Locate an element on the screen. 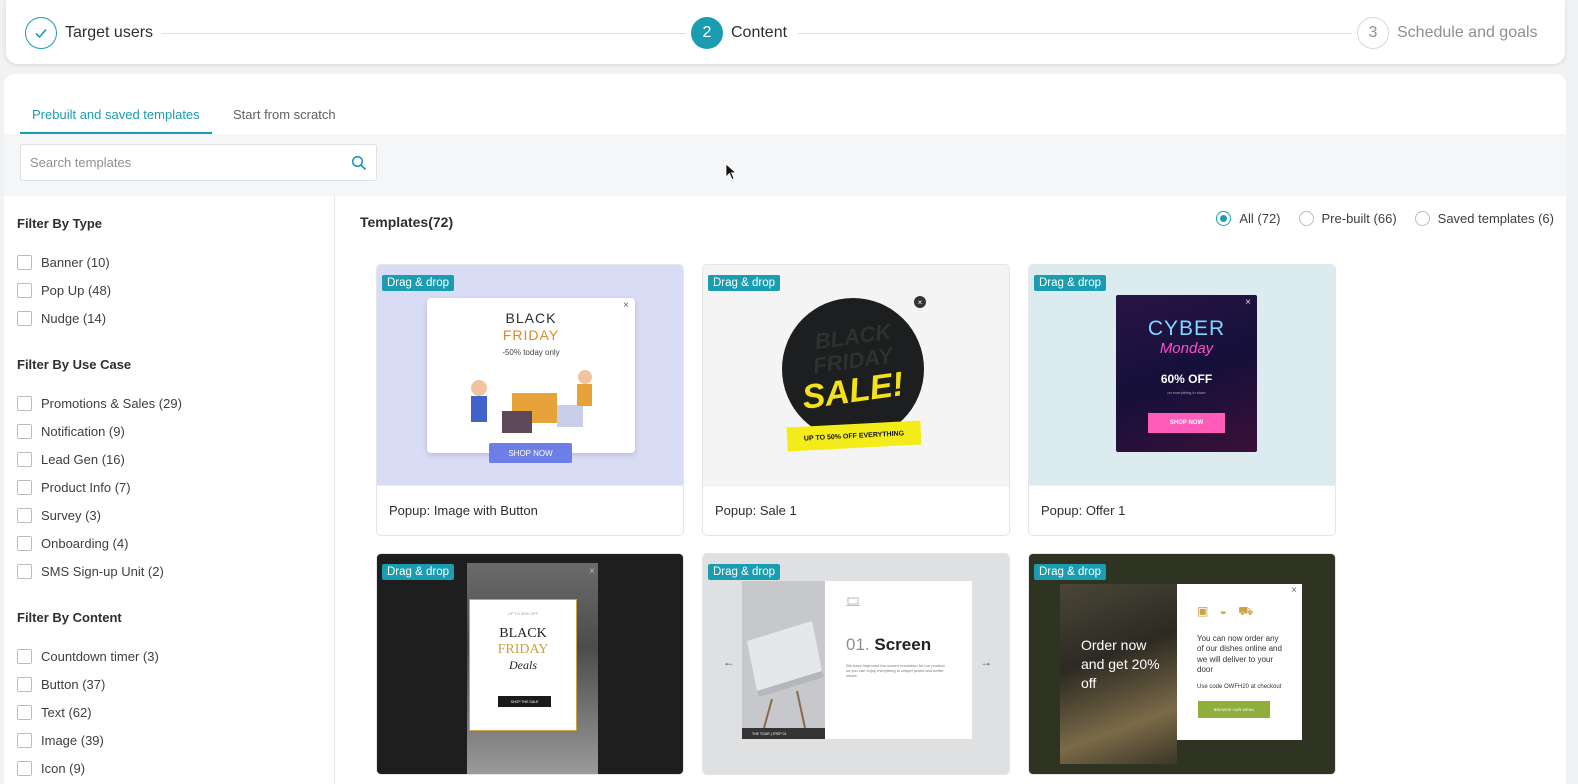 This screenshot has width=1578, height=784. filter-option-label: Notification (9) is located at coordinates (83, 431).